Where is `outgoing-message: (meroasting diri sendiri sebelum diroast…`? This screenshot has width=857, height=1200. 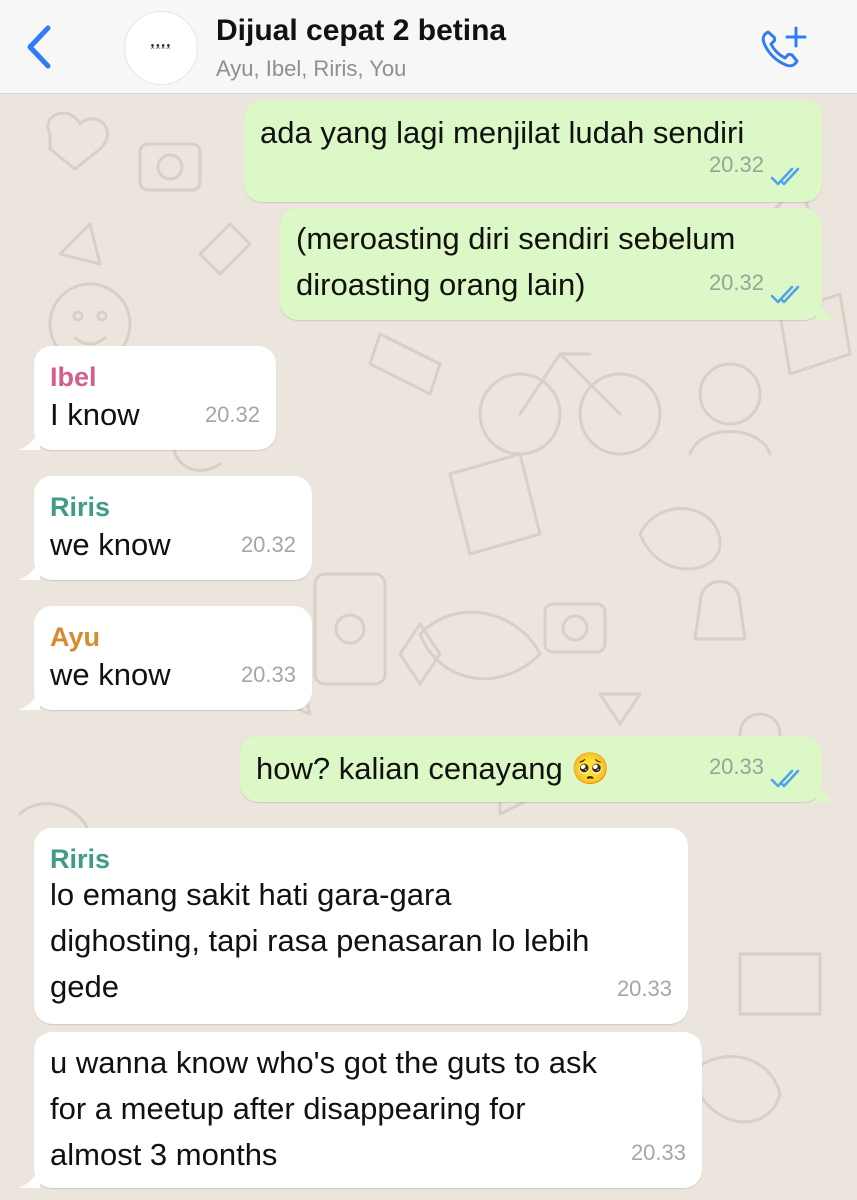 outgoing-message: (meroasting diri sendiri sebelum diroast… is located at coordinates (551, 264).